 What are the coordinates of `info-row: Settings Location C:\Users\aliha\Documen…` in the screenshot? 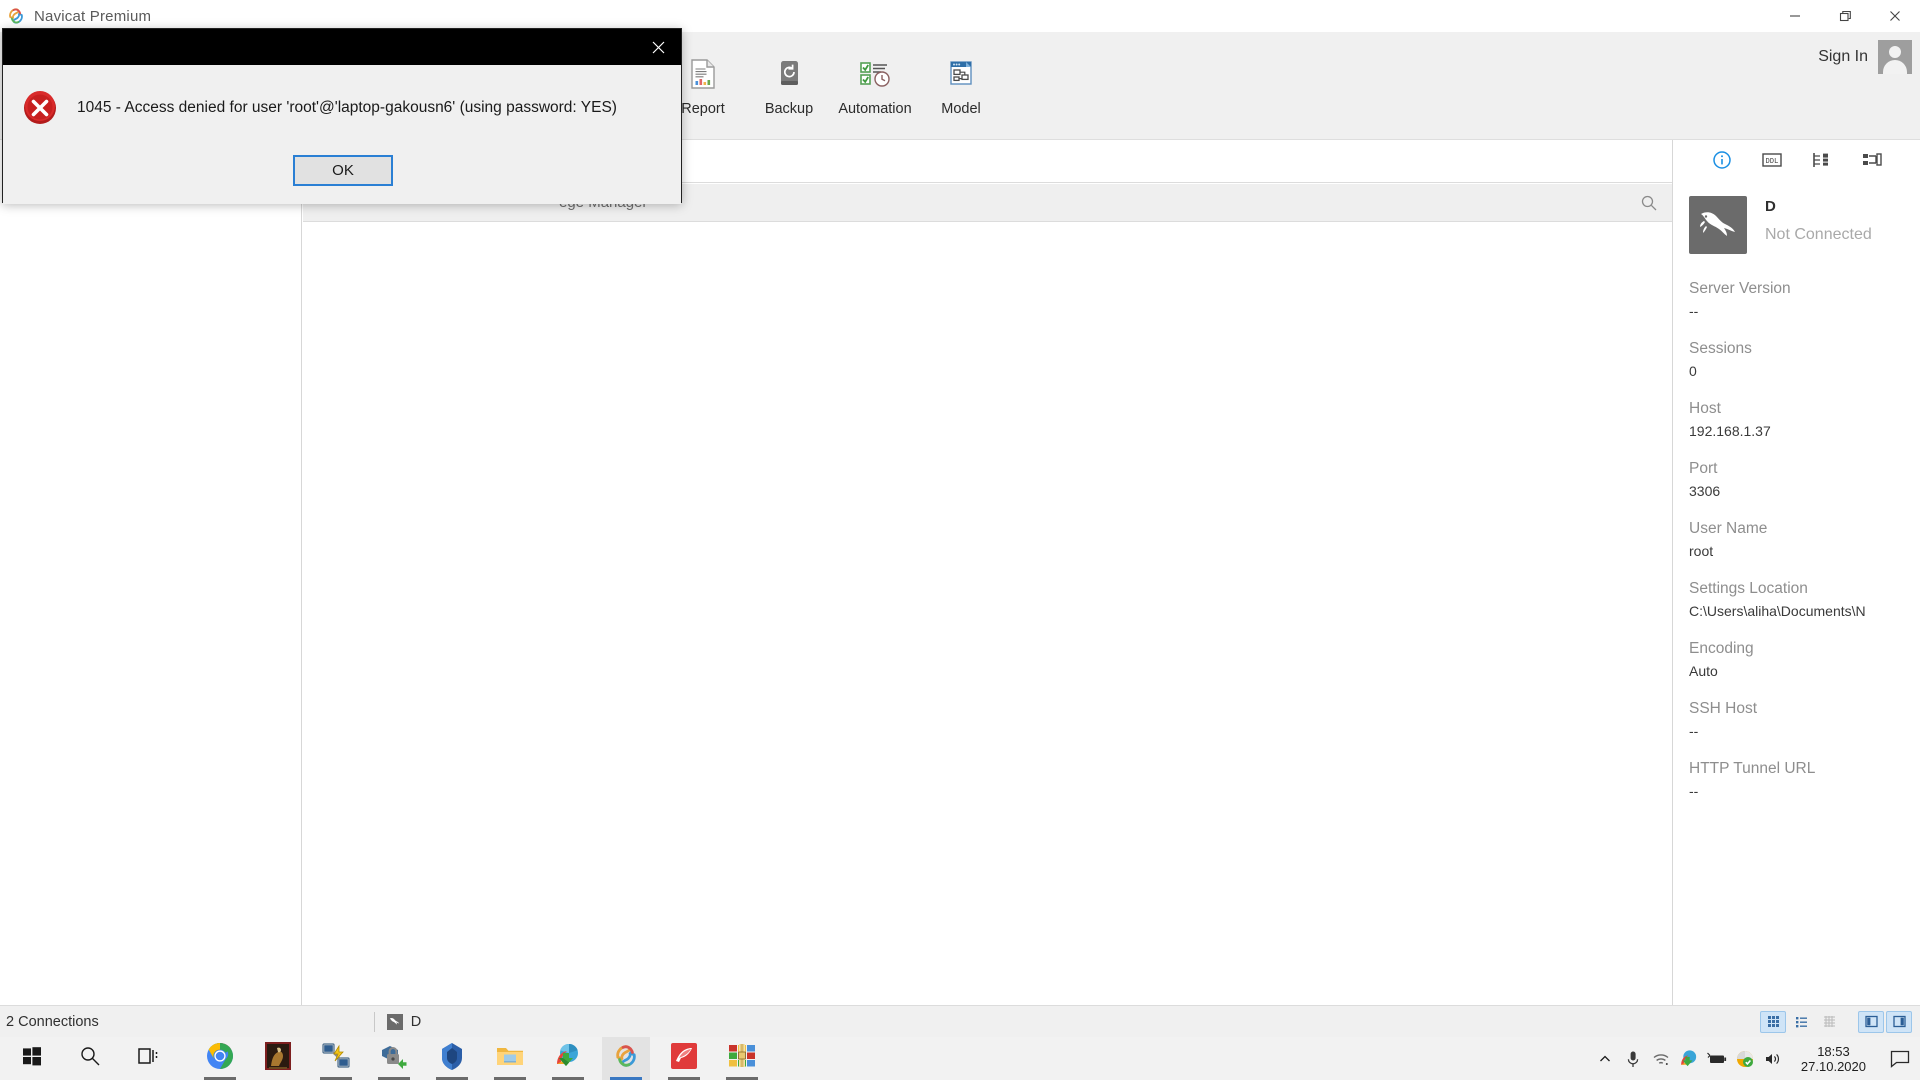 It's located at (1804, 600).